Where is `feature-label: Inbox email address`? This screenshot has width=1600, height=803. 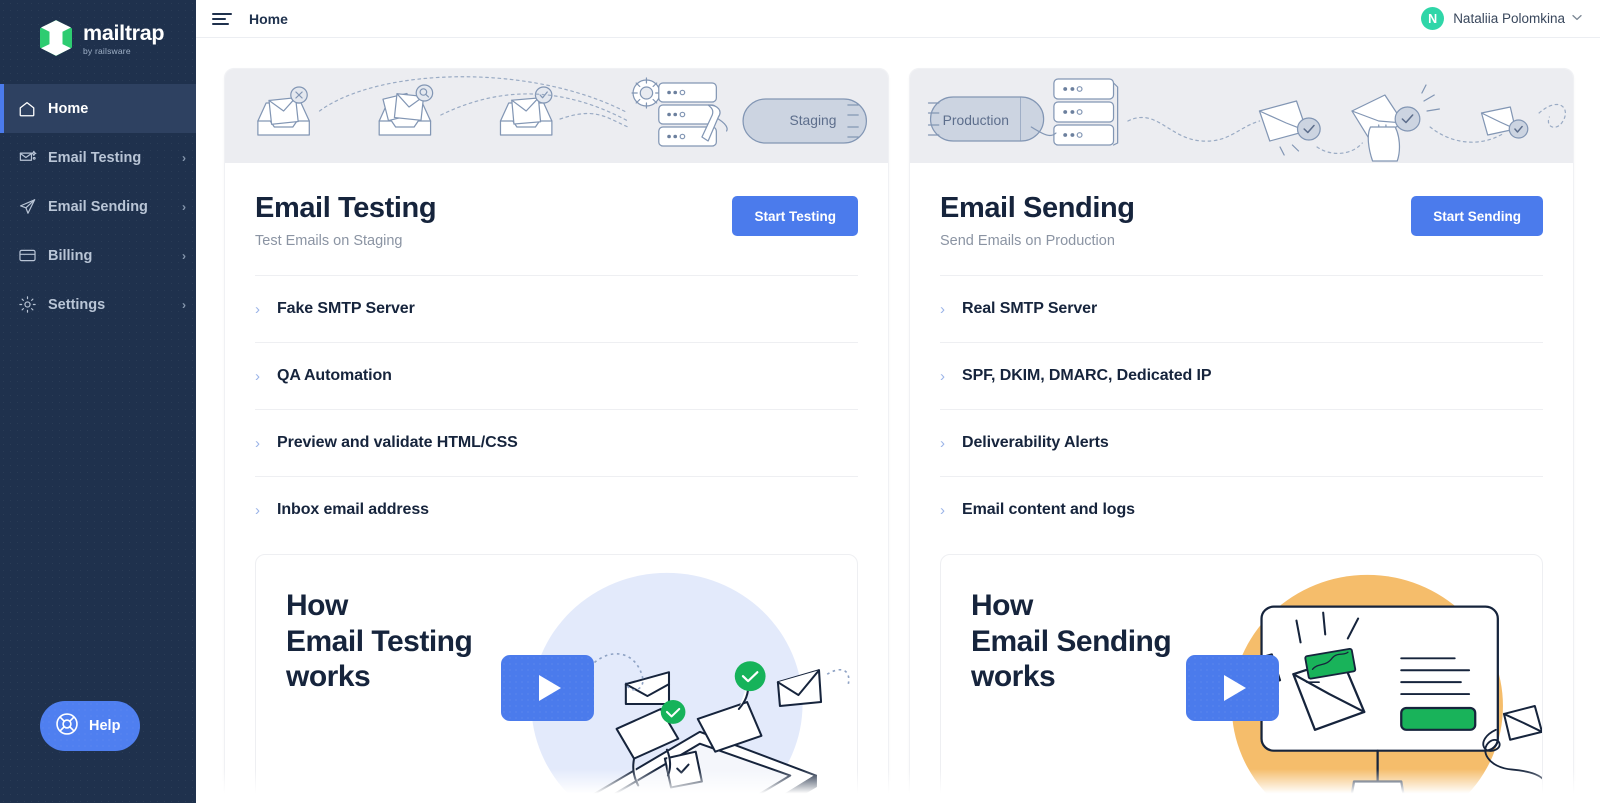 feature-label: Inbox email address is located at coordinates (353, 510).